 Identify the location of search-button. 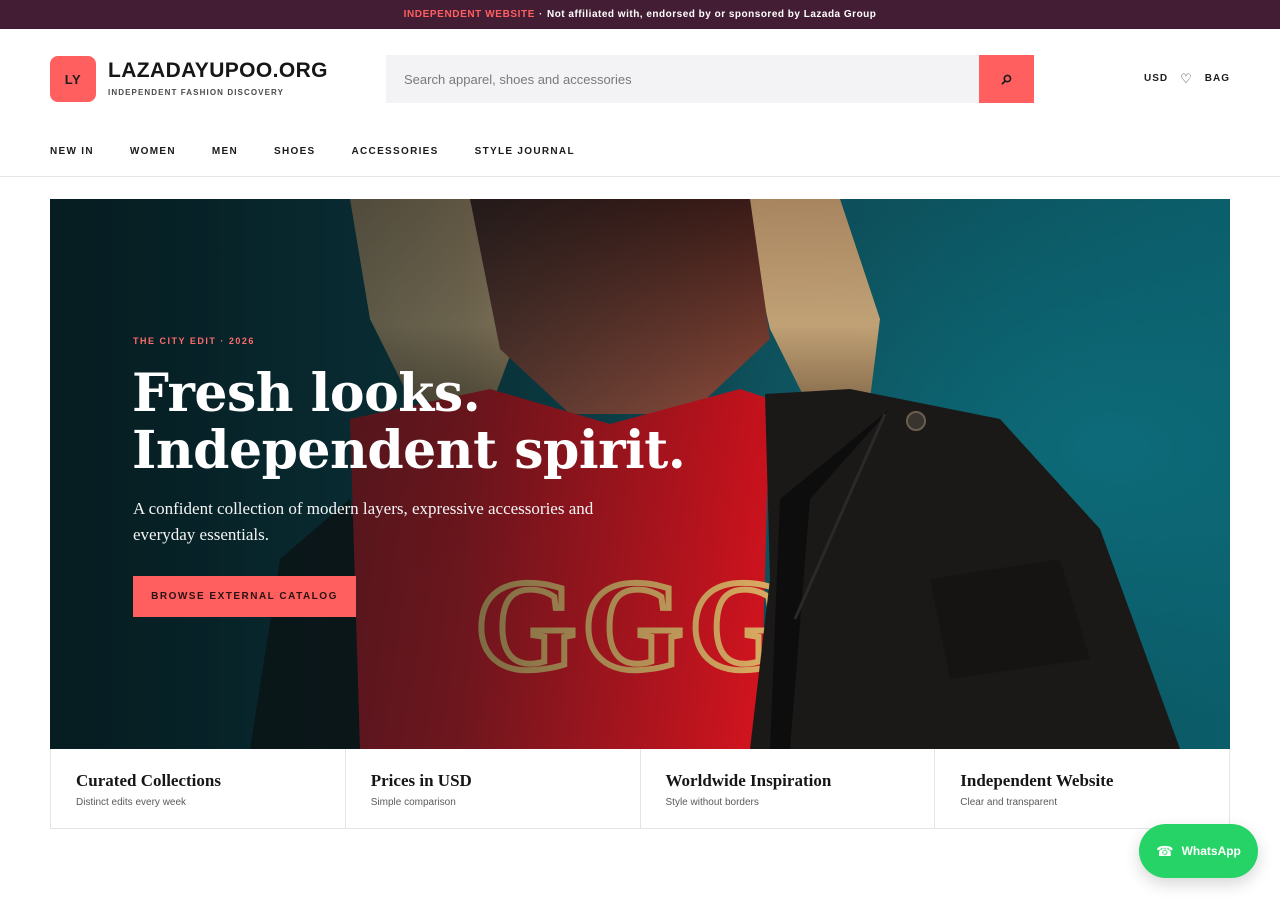
(1006, 79).